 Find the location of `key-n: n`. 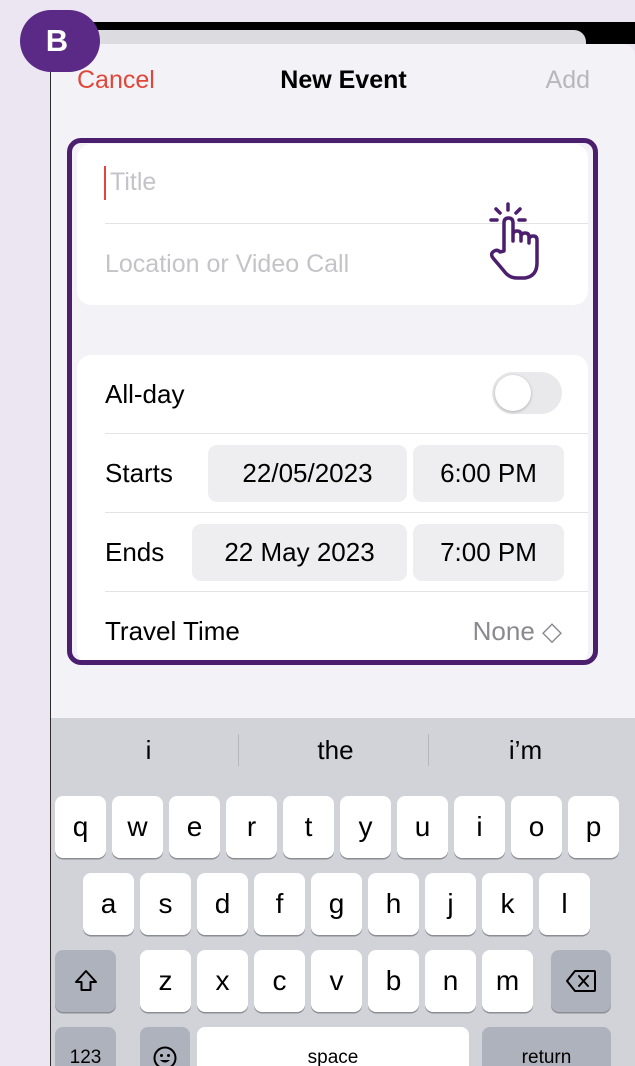

key-n: n is located at coordinates (450, 981).